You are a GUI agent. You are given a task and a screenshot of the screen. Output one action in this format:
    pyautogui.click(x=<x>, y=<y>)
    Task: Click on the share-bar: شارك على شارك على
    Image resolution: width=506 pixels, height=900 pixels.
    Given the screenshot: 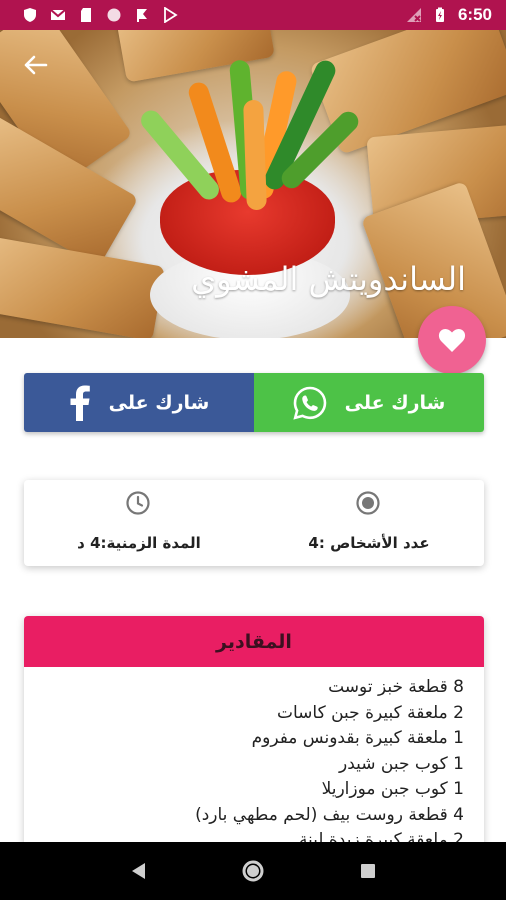 What is the action you would take?
    pyautogui.click(x=254, y=402)
    